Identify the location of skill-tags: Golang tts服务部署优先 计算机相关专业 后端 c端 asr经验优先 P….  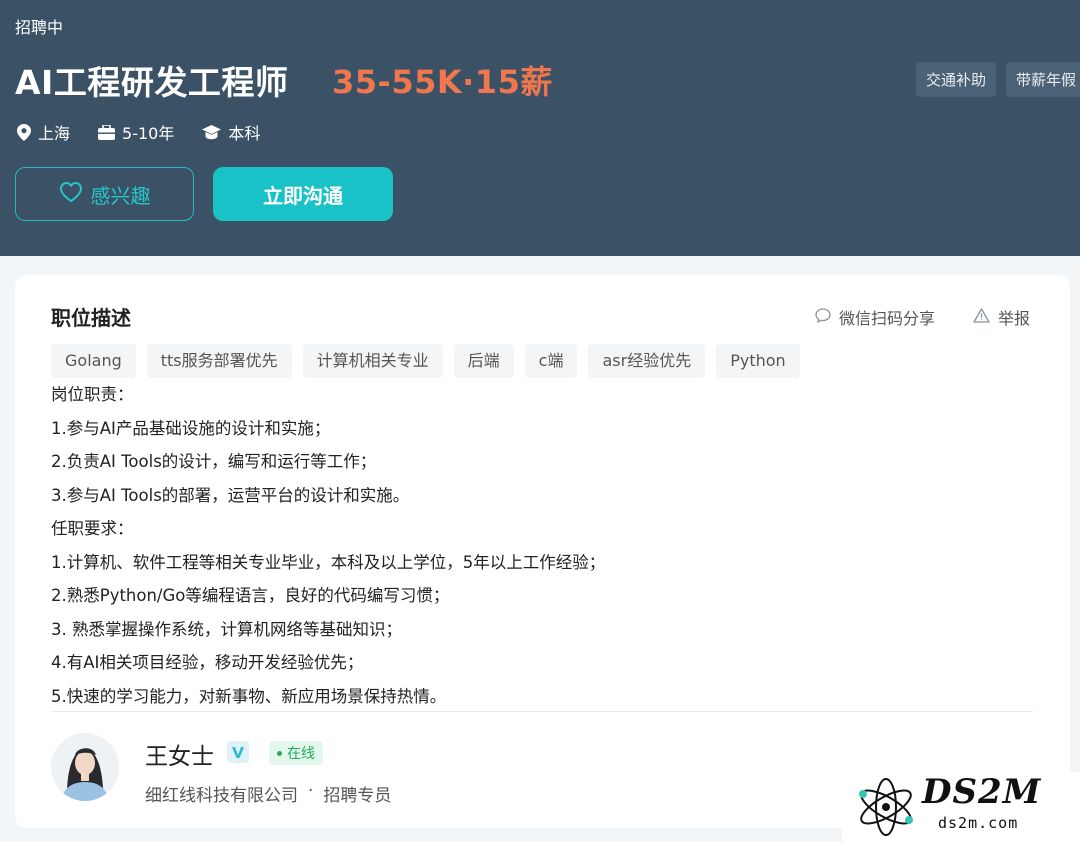
(425, 361).